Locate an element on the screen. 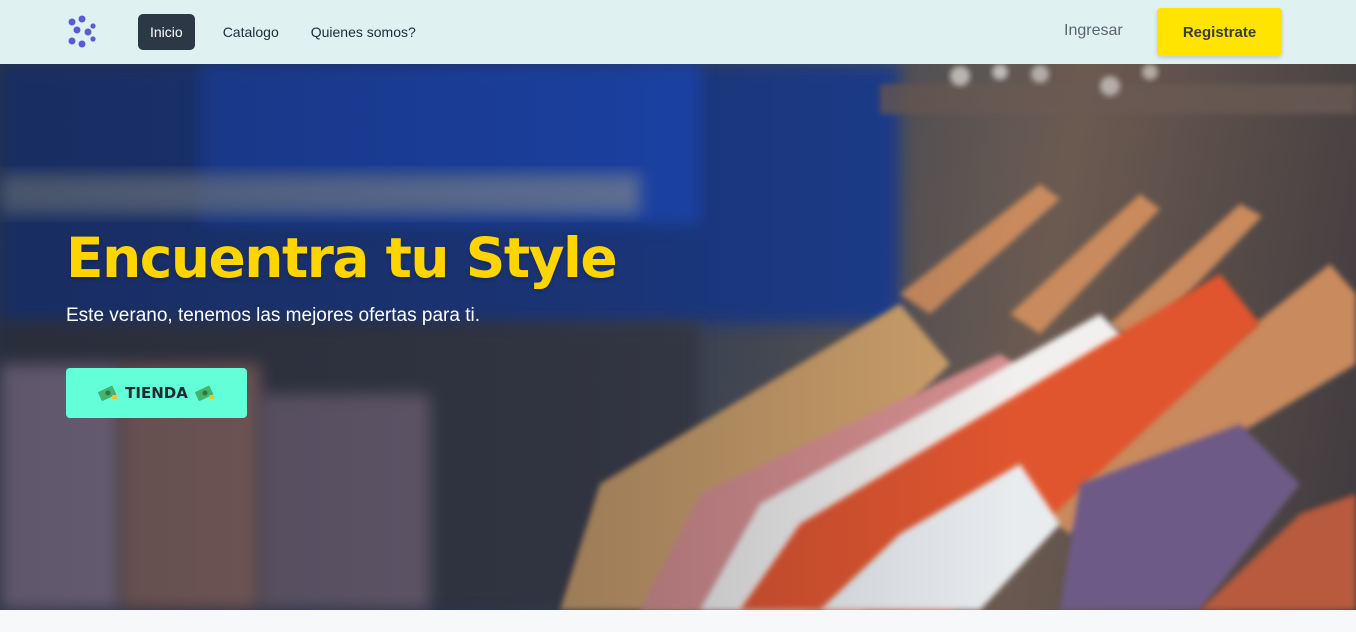  brand-logo-icon is located at coordinates (82, 32).